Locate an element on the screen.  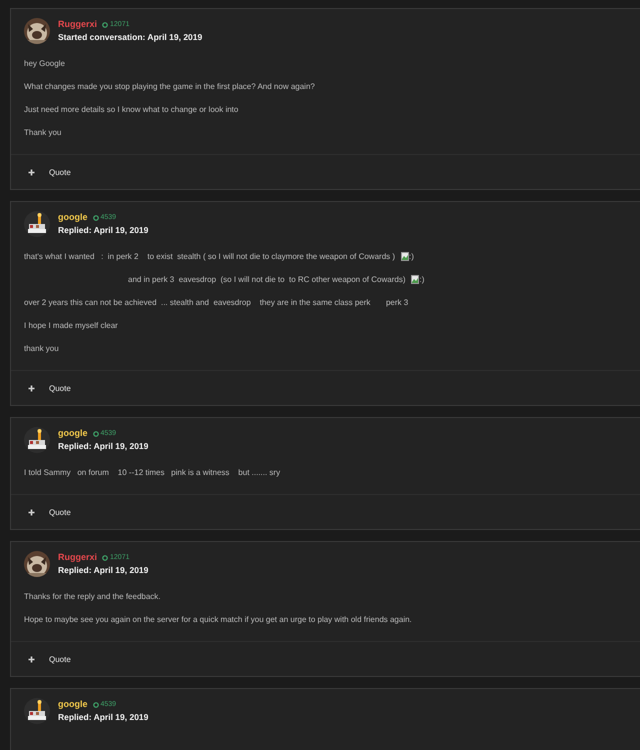
post-text: and in perk 3 eavesdrop (so I will not die to to RC other weapon of Cowards) is located at coordinates (267, 279).